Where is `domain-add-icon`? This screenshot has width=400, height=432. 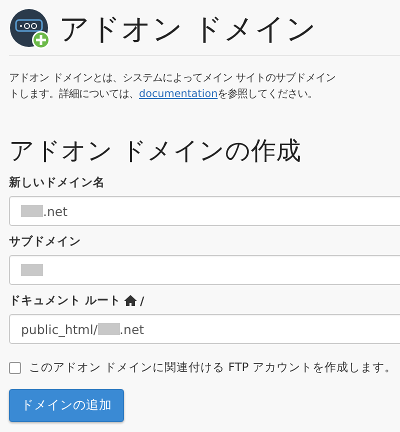
domain-add-icon is located at coordinates (30, 29).